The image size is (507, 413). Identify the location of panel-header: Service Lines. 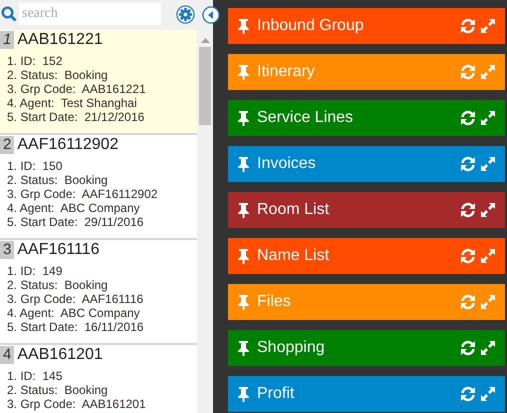
(366, 118).